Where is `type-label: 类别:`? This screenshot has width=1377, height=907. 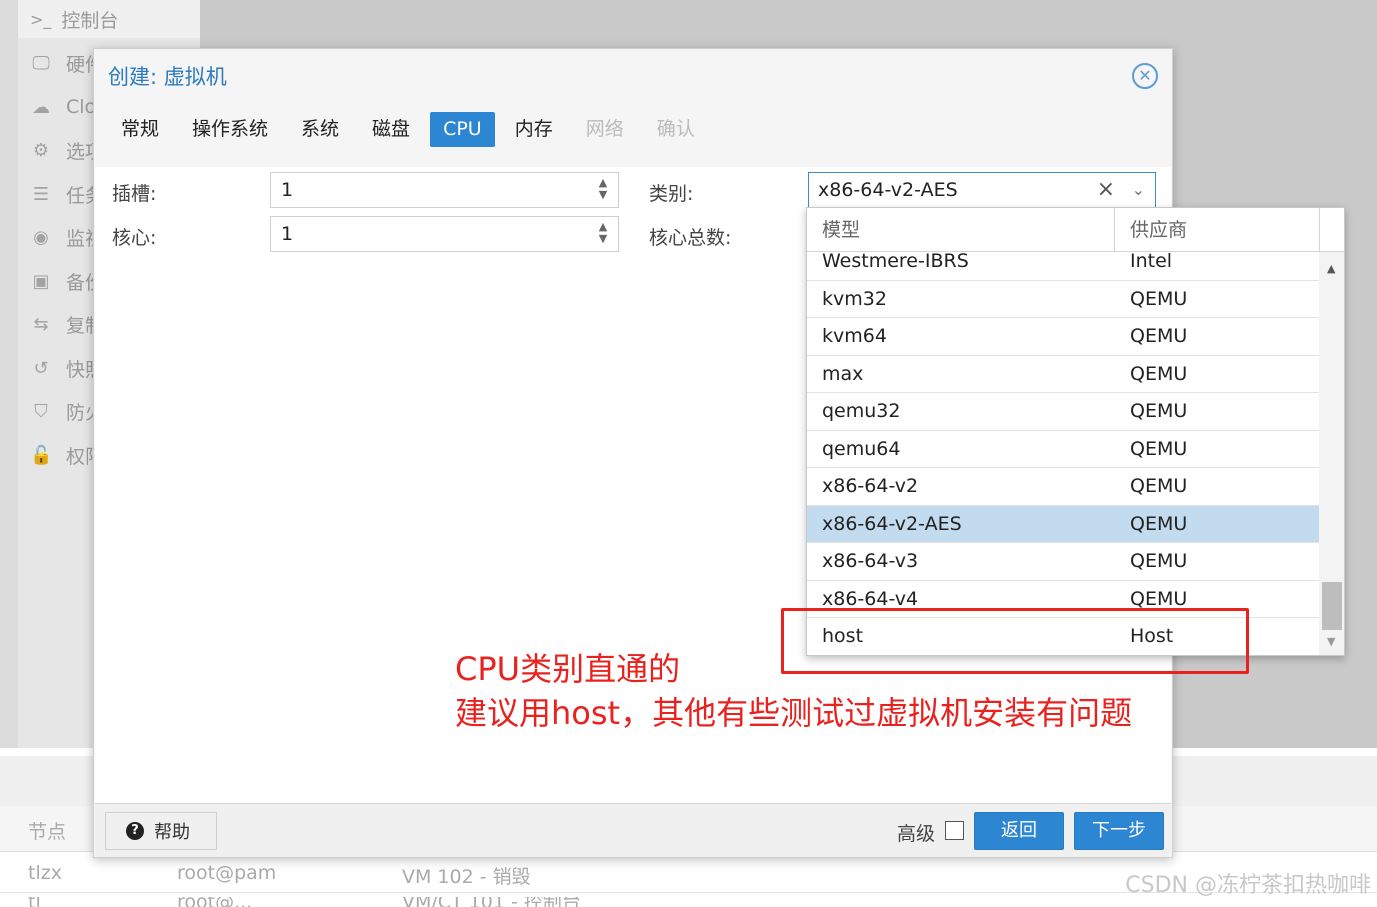
type-label: 类别: is located at coordinates (671, 194).